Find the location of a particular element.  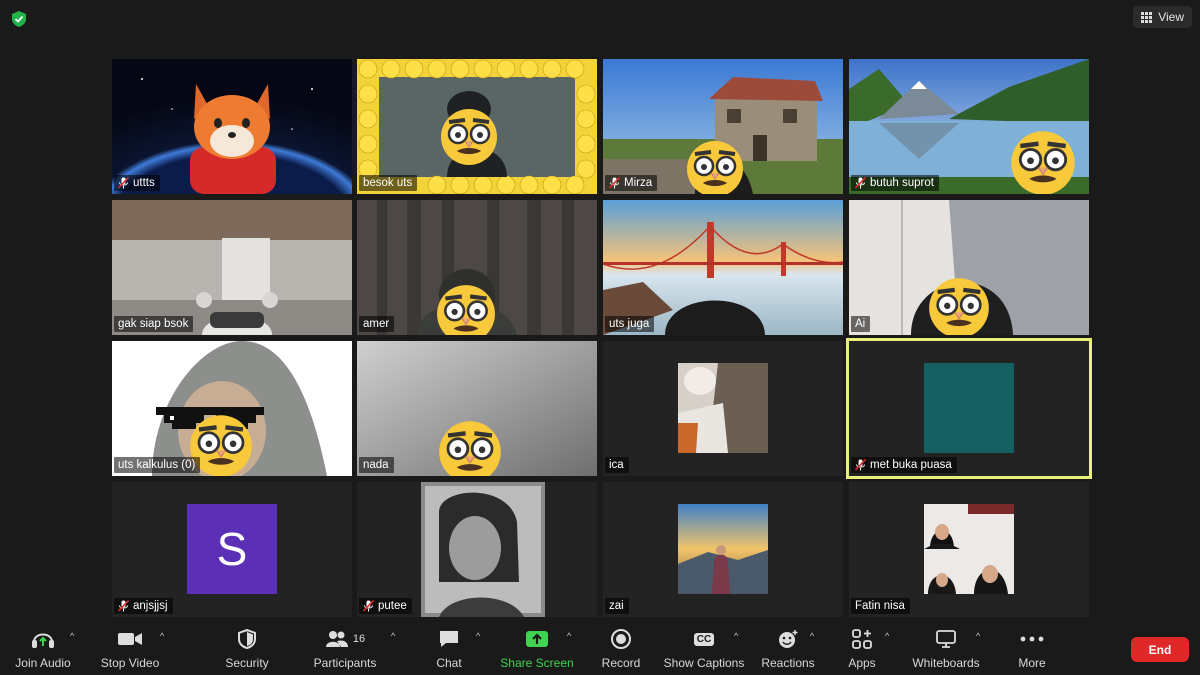

participant-name-tag: putee is located at coordinates (385, 606).